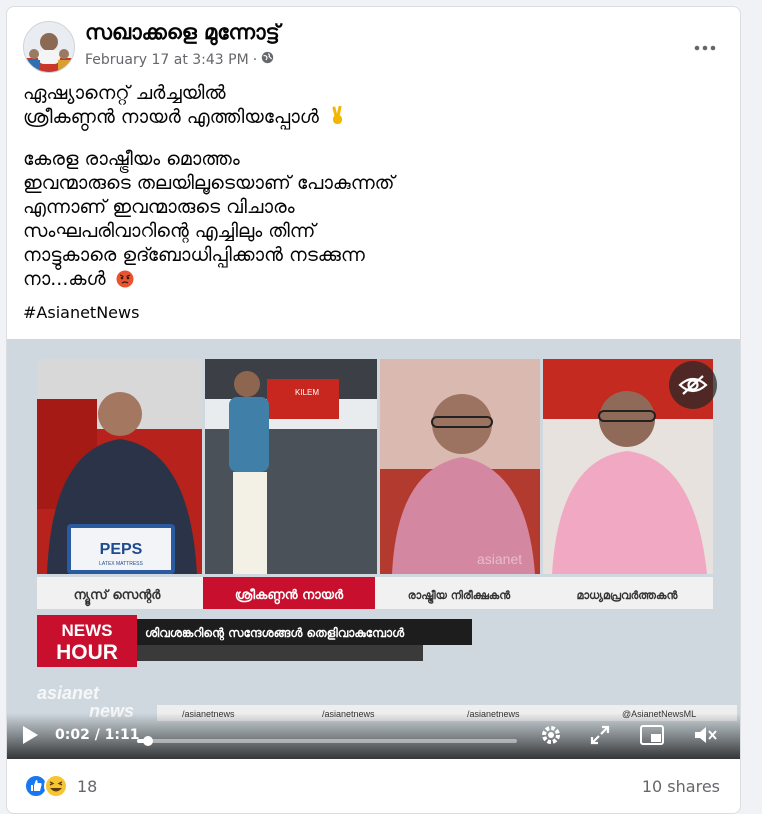  What do you see at coordinates (275, 633) in the screenshot?
I see `tv-headline: ശിവശങ്കറിന്റെ സന്ദേശങ്ങൾ തെളിവാകുമ്പോൾ` at bounding box center [275, 633].